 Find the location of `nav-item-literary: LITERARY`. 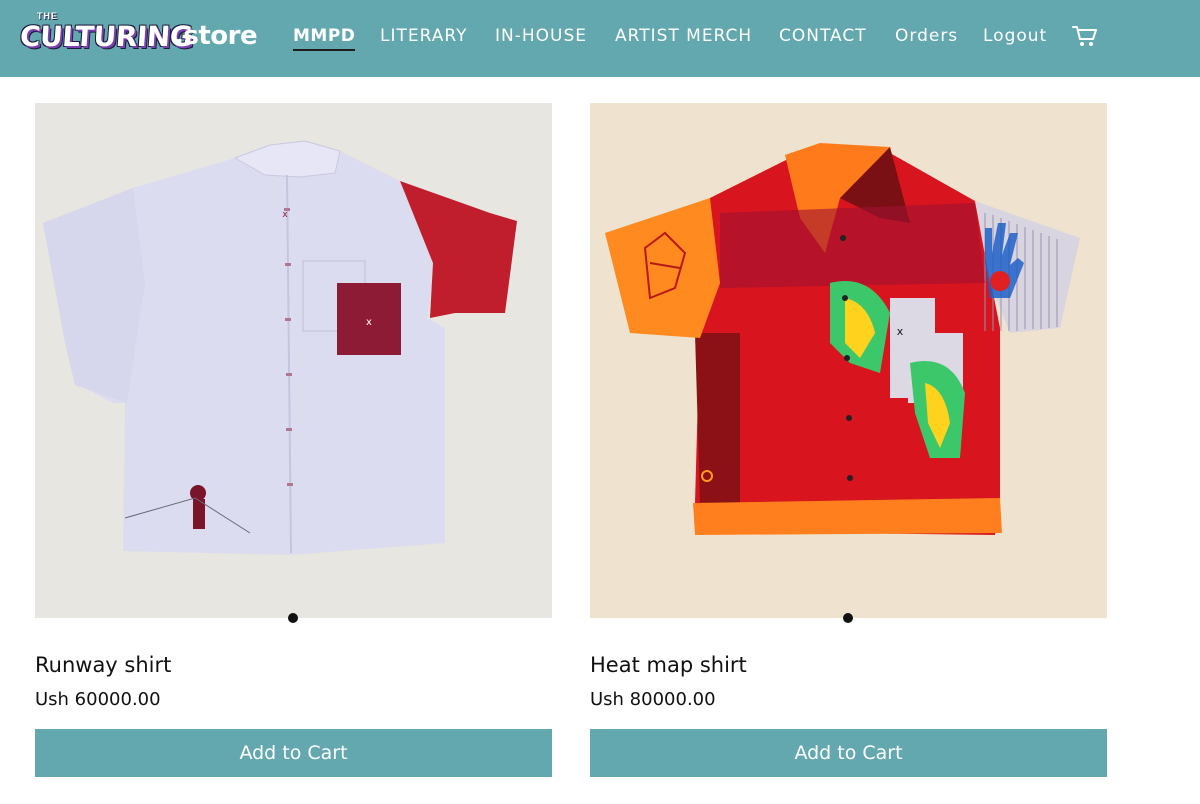

nav-item-literary: LITERARY is located at coordinates (423, 36).